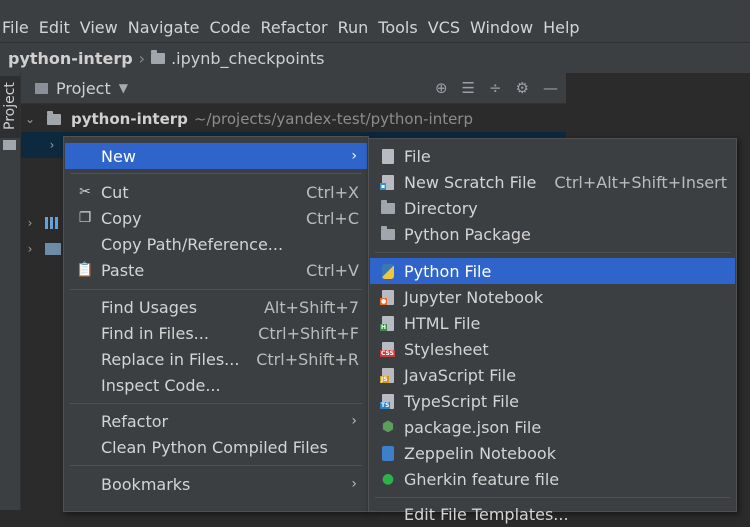 Image resolution: width=750 pixels, height=527 pixels. I want to click on css-file-icon: CSS, so click(388, 349).